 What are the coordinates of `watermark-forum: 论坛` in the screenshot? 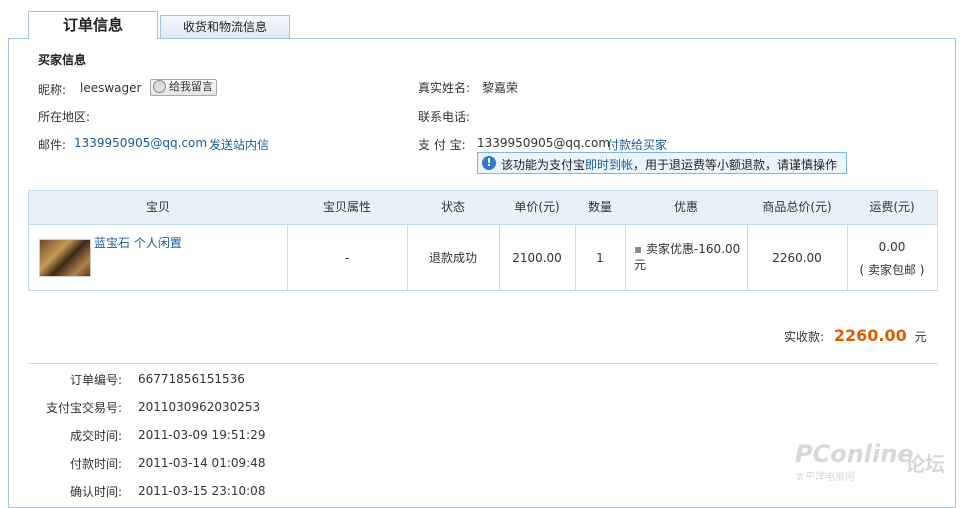 It's located at (925, 464).